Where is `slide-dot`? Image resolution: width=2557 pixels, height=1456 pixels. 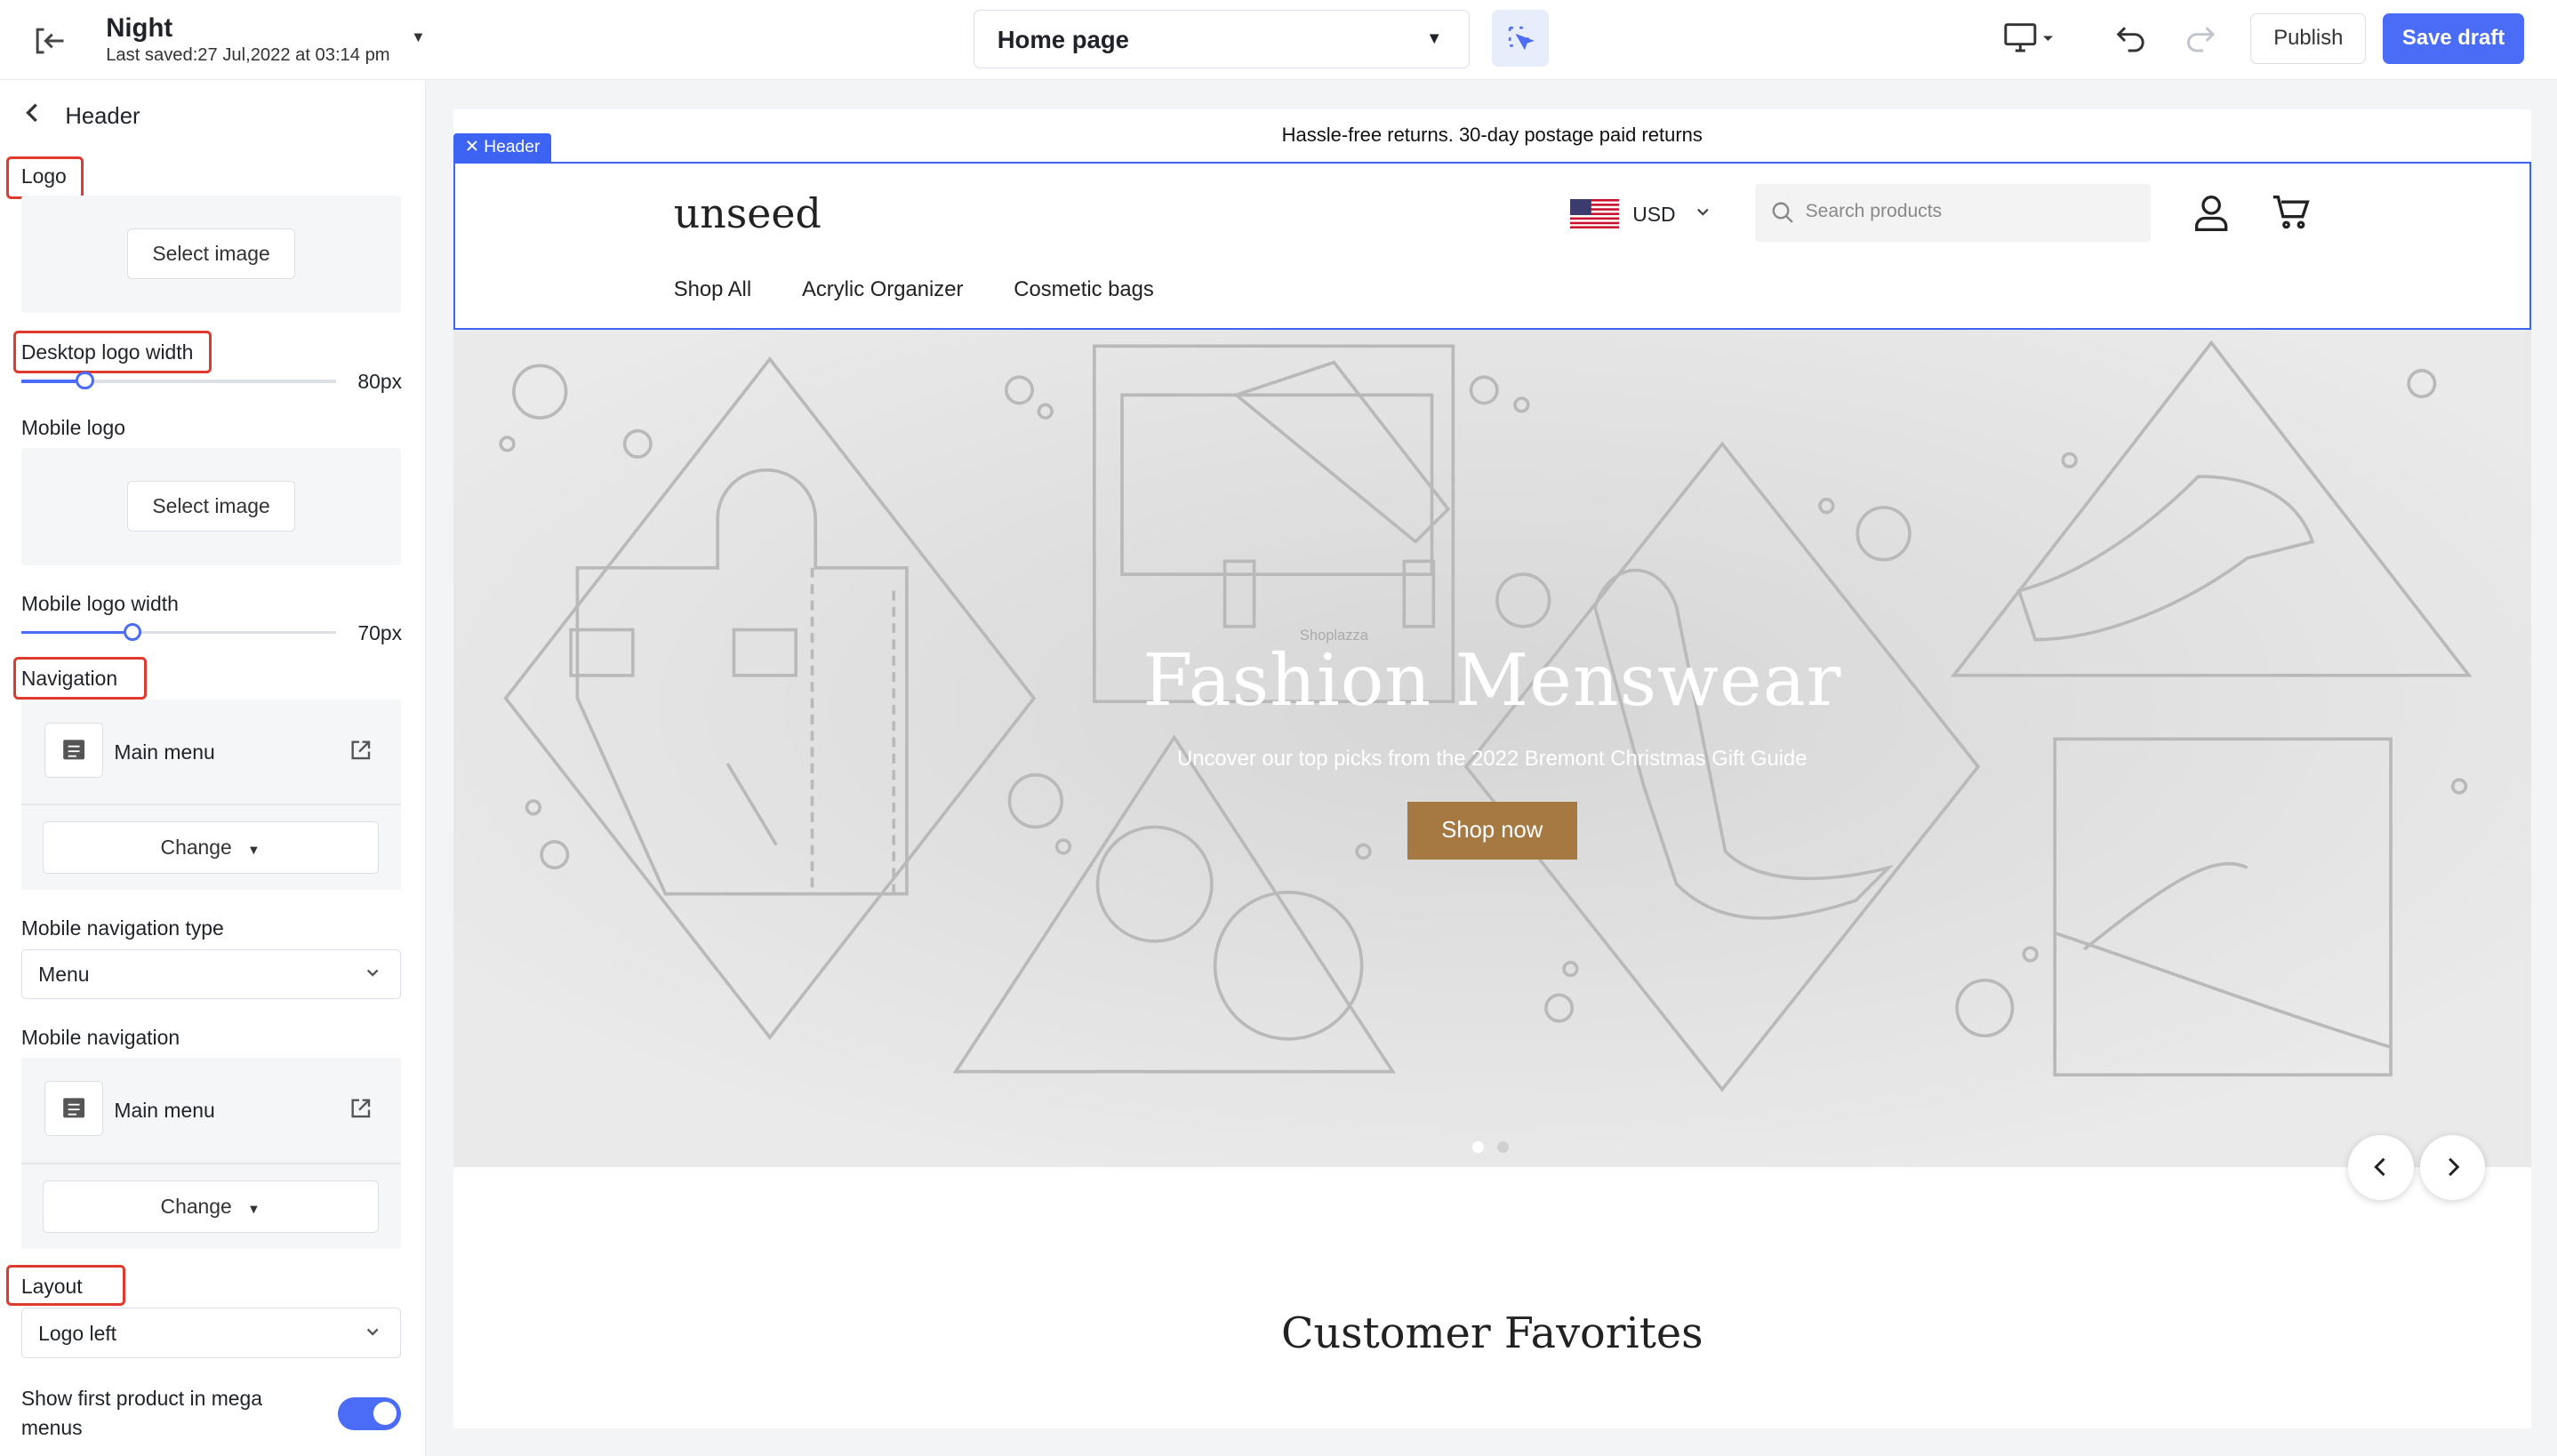 slide-dot is located at coordinates (1502, 1147).